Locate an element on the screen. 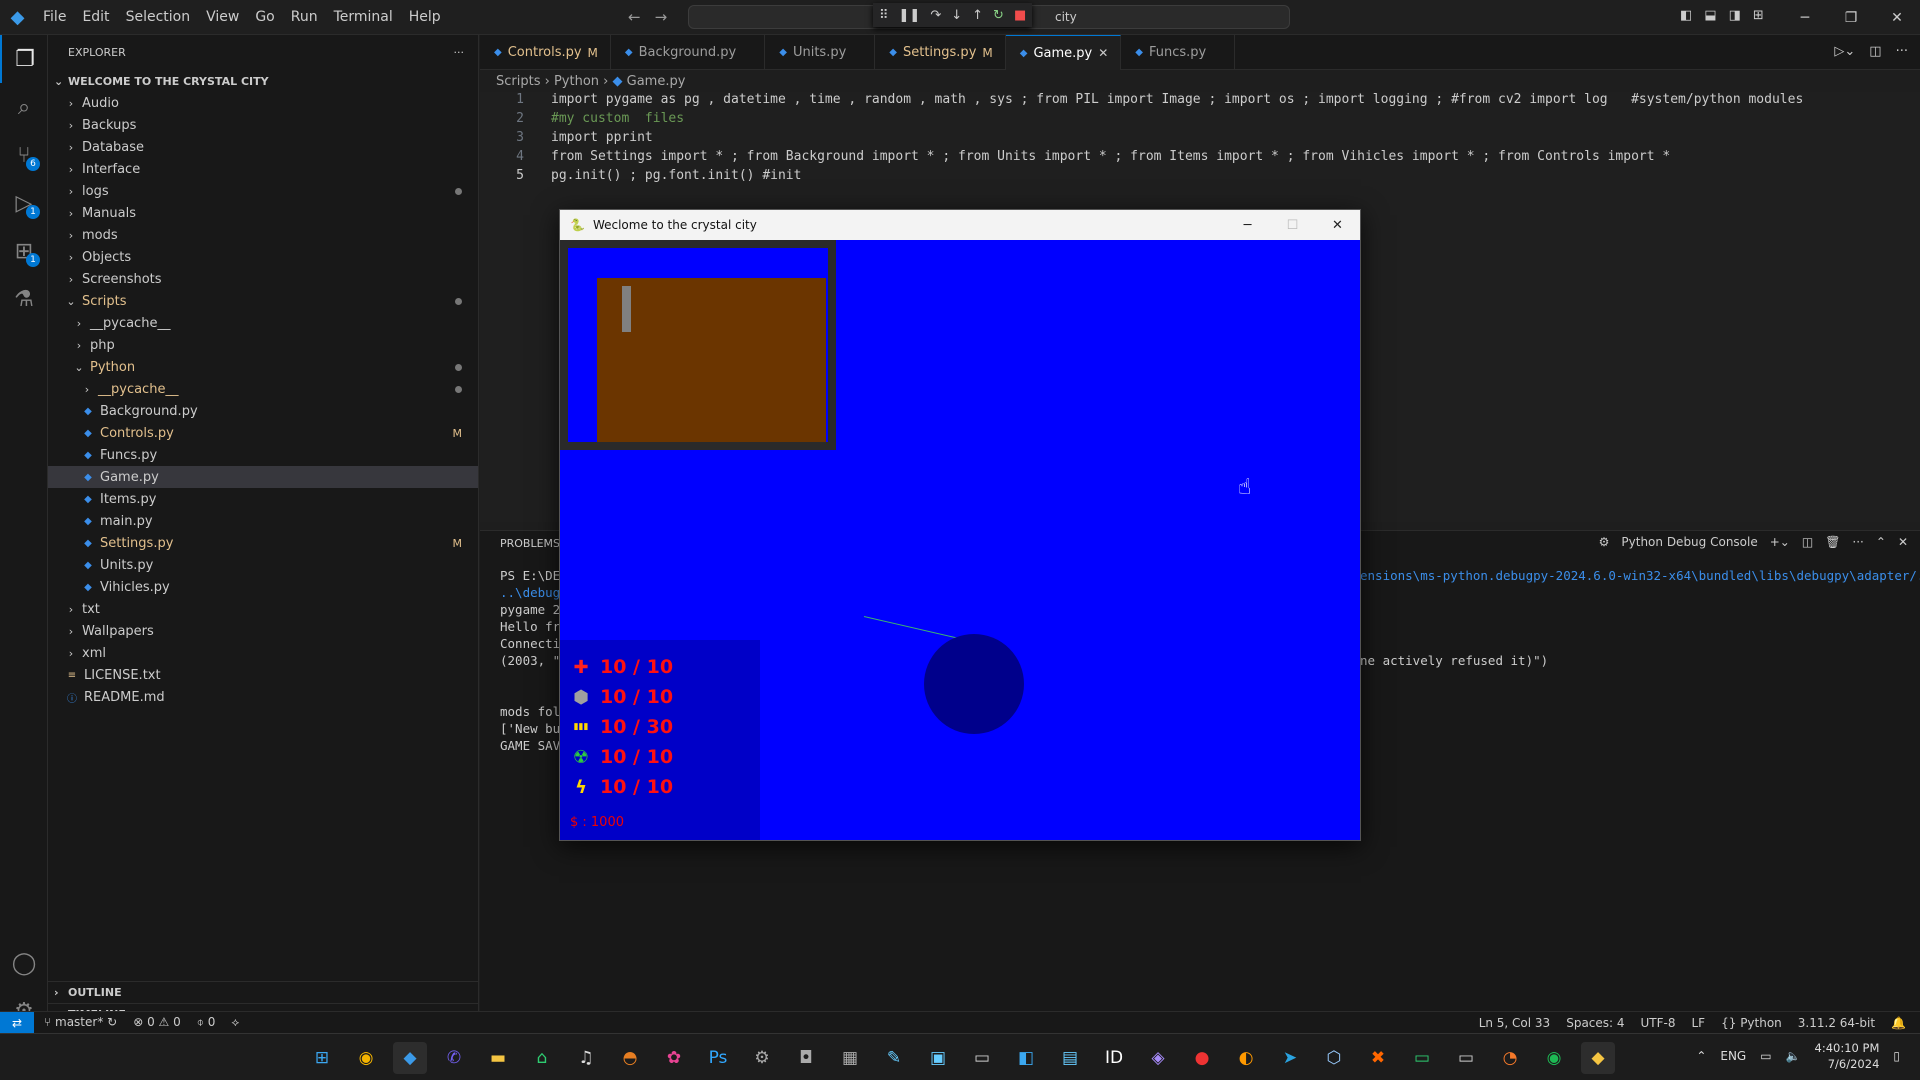 The image size is (1920, 1080). tray-chevron-icon: ⌃ is located at coordinates (1701, 1056).